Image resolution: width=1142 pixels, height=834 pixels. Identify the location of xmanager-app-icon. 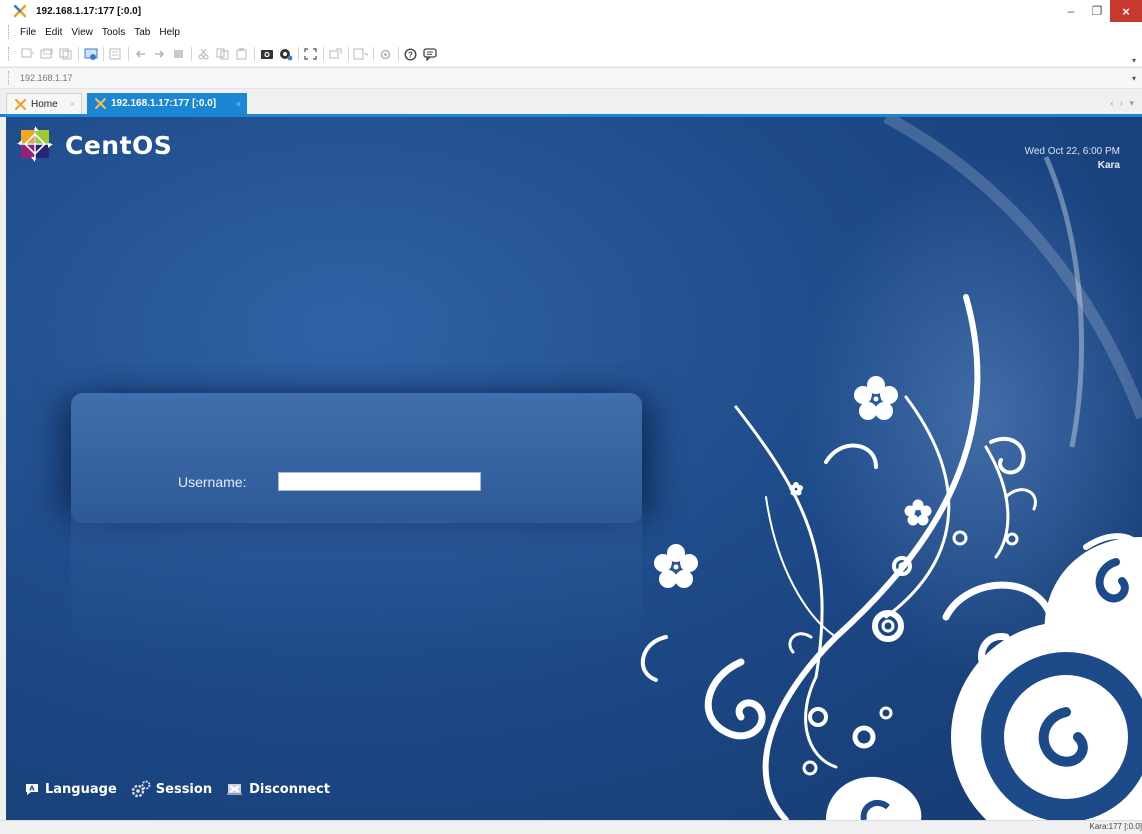
(20, 11).